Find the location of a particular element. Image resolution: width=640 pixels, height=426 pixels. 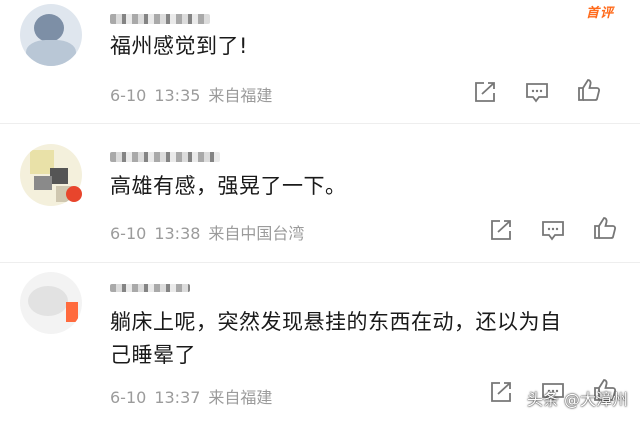

comment-time: 13:35 is located at coordinates (177, 95).